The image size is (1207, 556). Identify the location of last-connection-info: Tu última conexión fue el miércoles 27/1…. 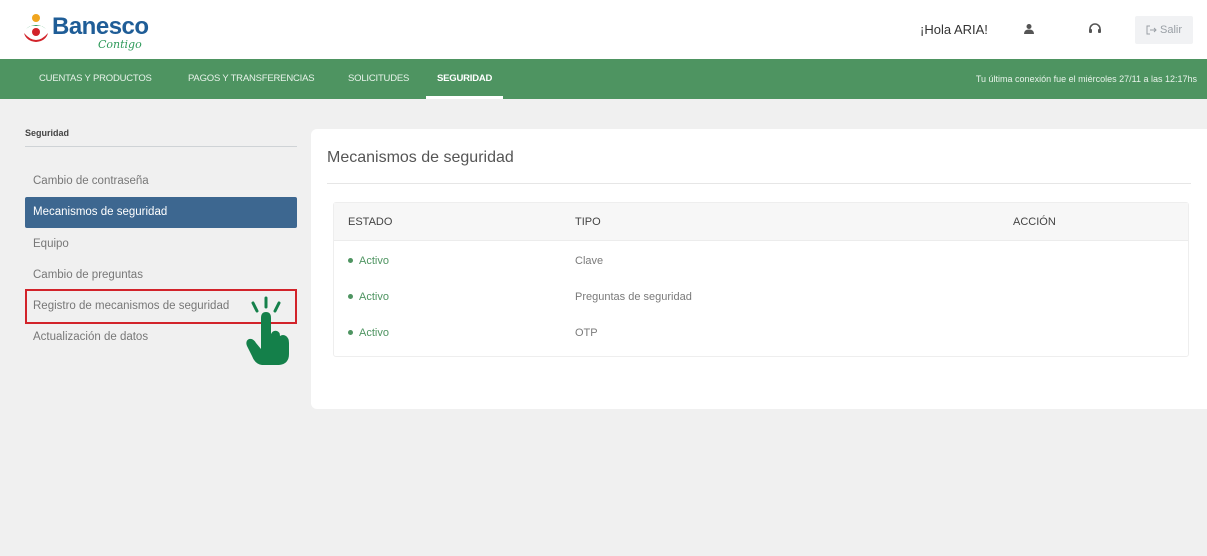
(1086, 79).